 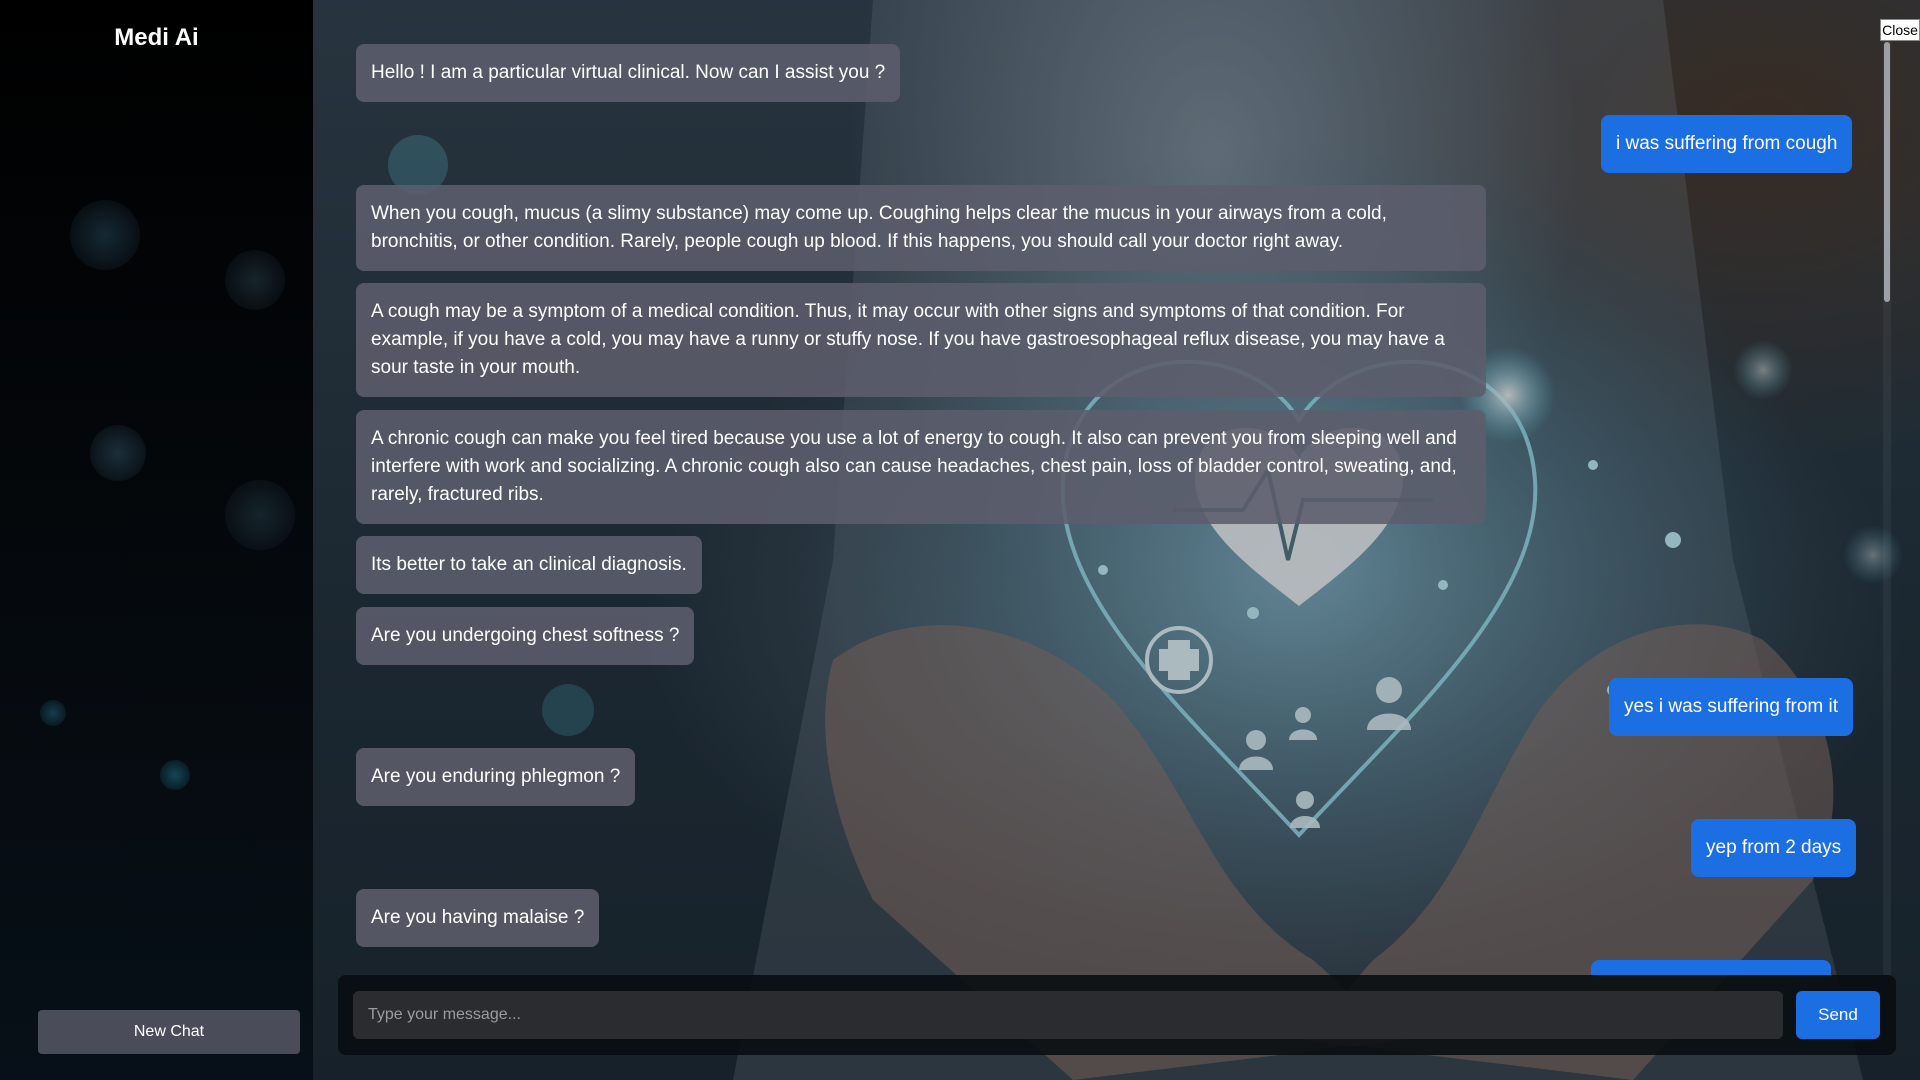 What do you see at coordinates (1068, 1015) in the screenshot?
I see `message-input` at bounding box center [1068, 1015].